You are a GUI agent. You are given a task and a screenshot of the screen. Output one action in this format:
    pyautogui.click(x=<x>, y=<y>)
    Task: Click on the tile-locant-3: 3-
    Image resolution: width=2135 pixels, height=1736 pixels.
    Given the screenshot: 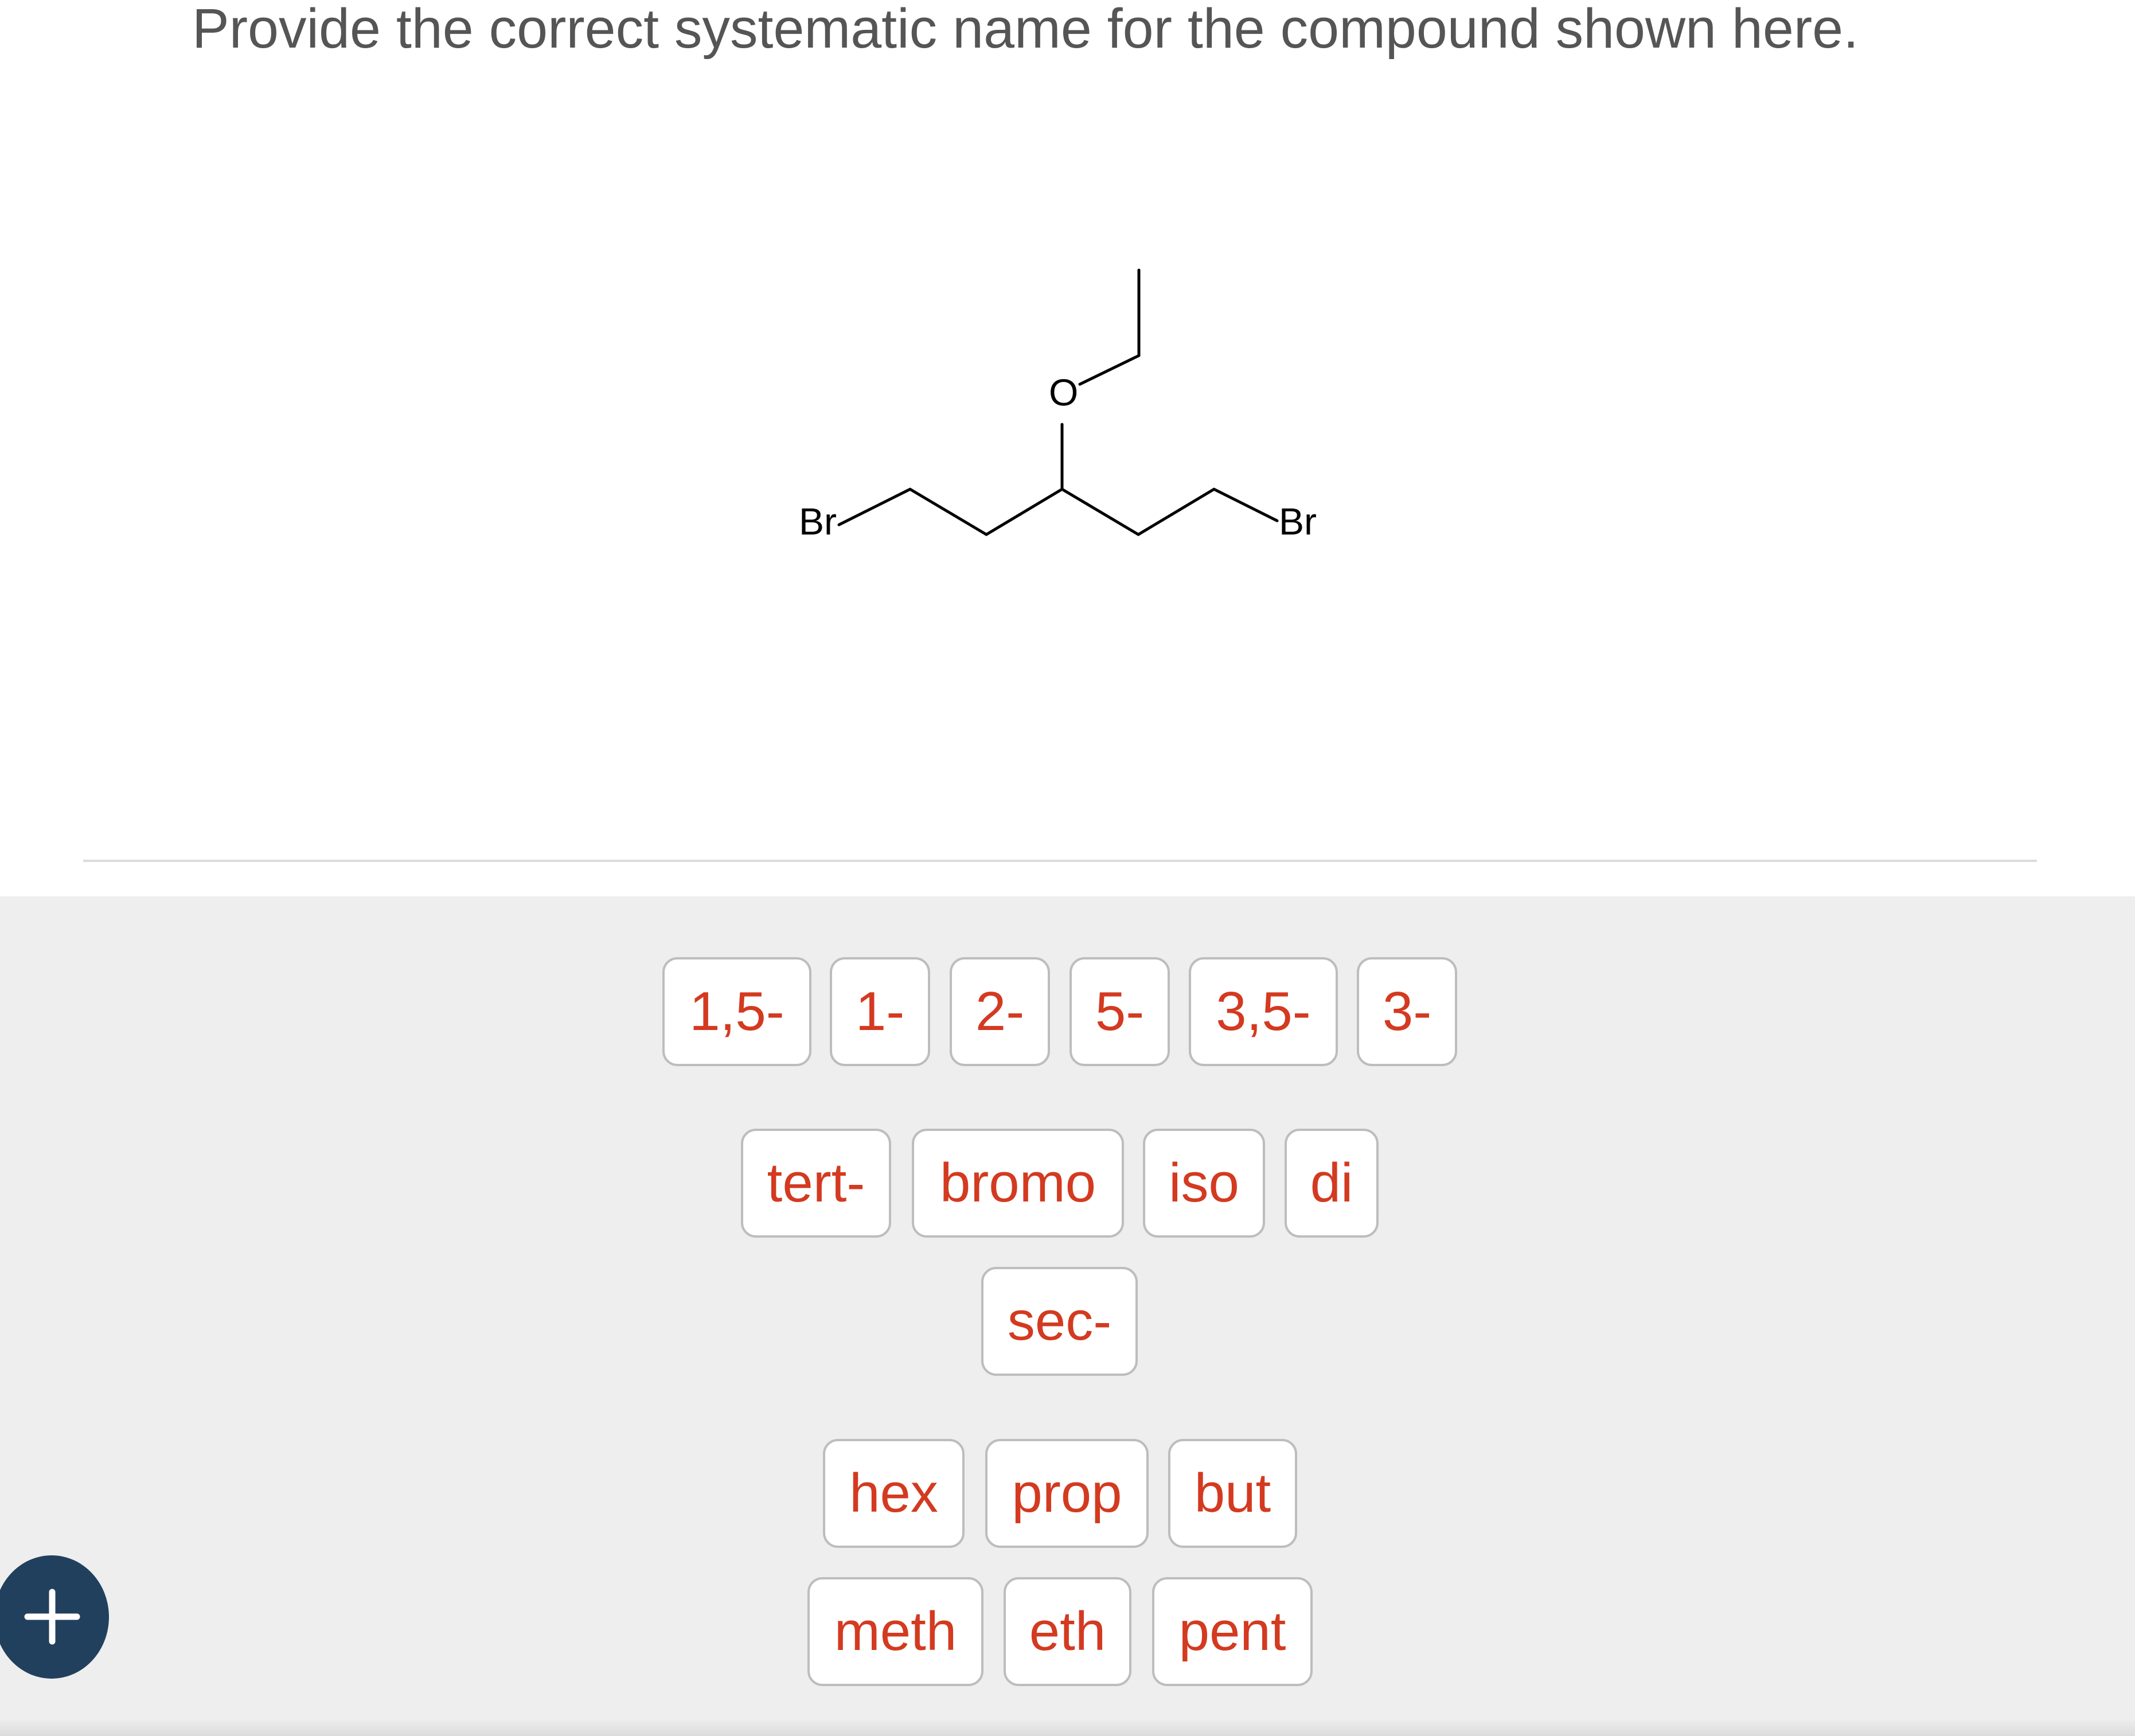 What is the action you would take?
    pyautogui.click(x=1407, y=1011)
    